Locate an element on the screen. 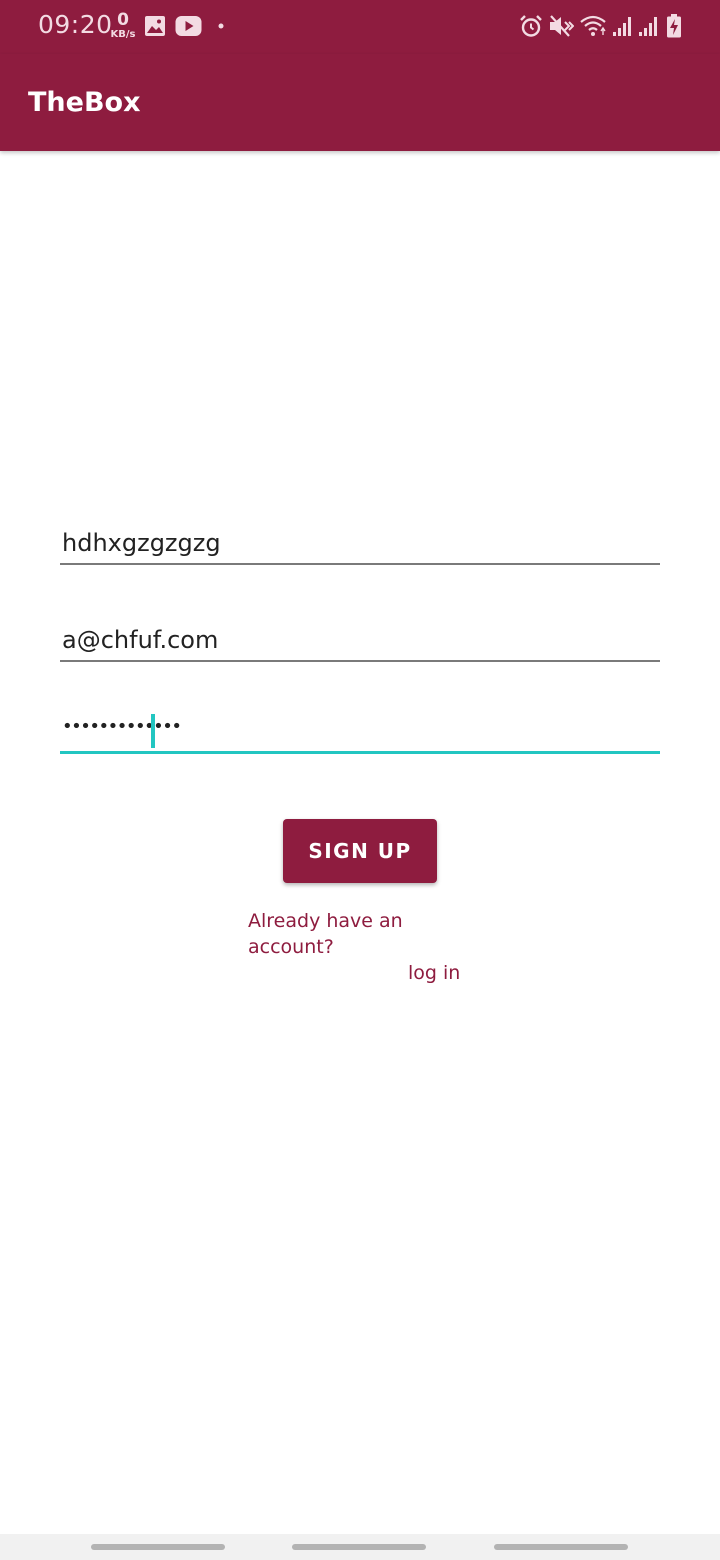  sign-up-button: SIGN UP is located at coordinates (360, 851).